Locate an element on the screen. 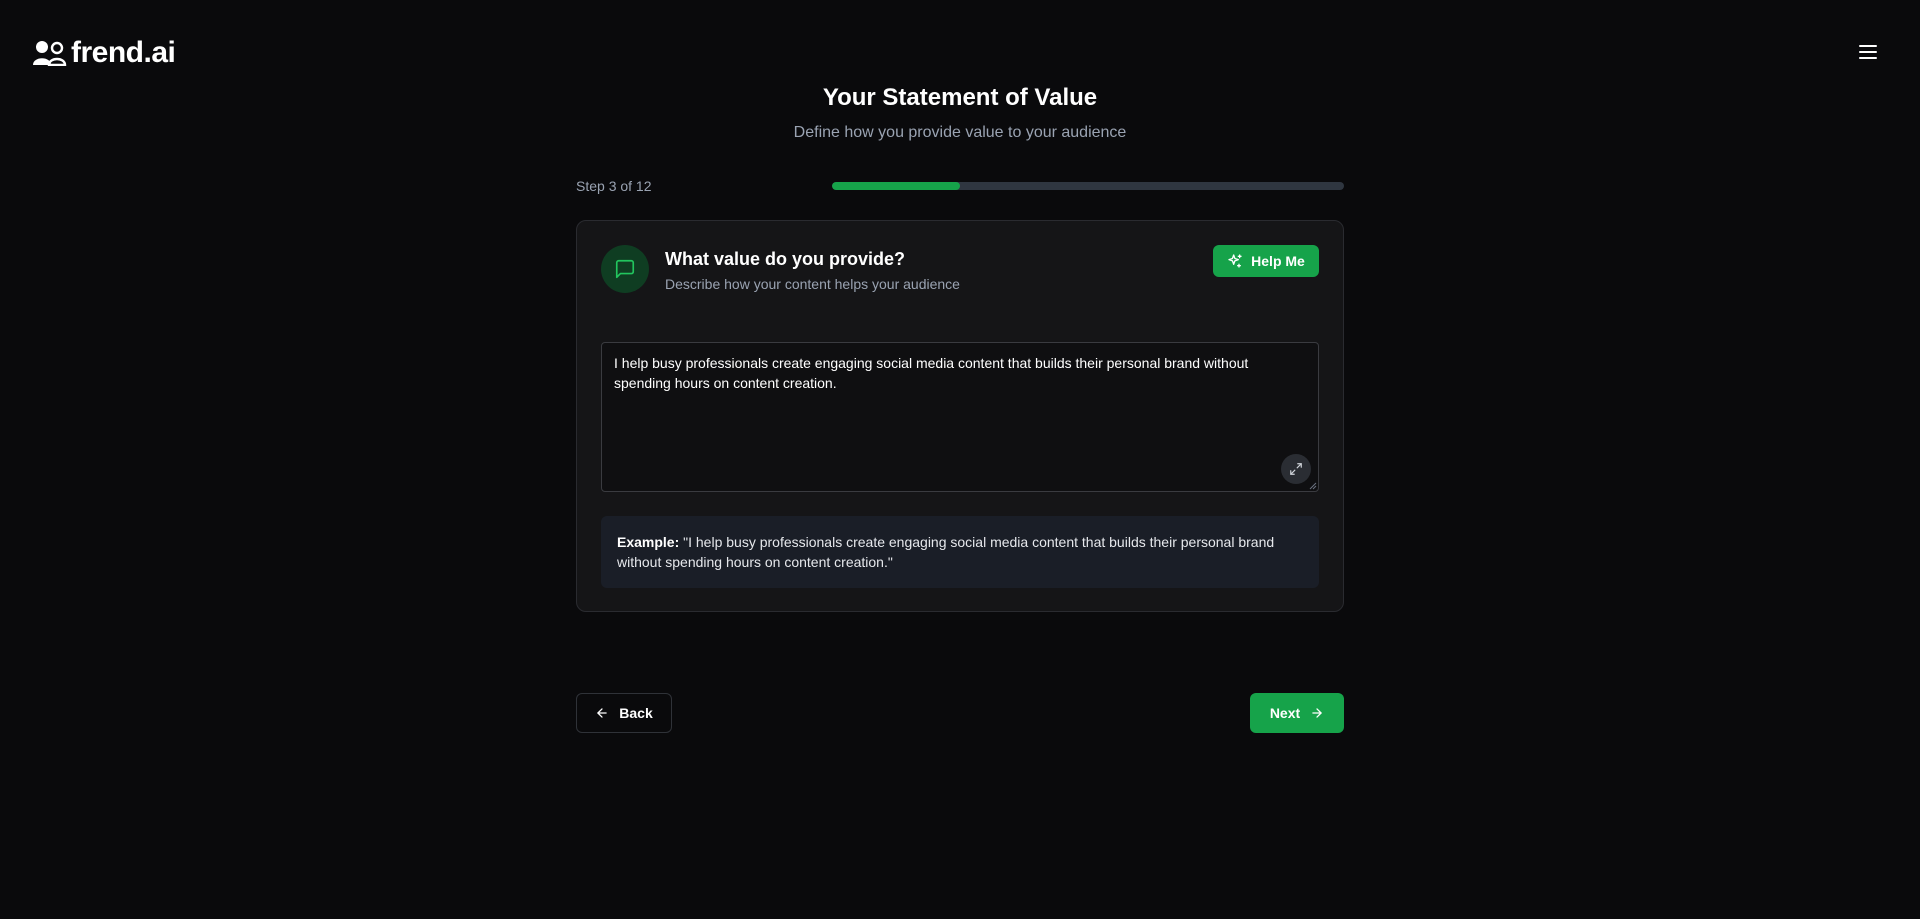  example-label: Example: is located at coordinates (648, 542).